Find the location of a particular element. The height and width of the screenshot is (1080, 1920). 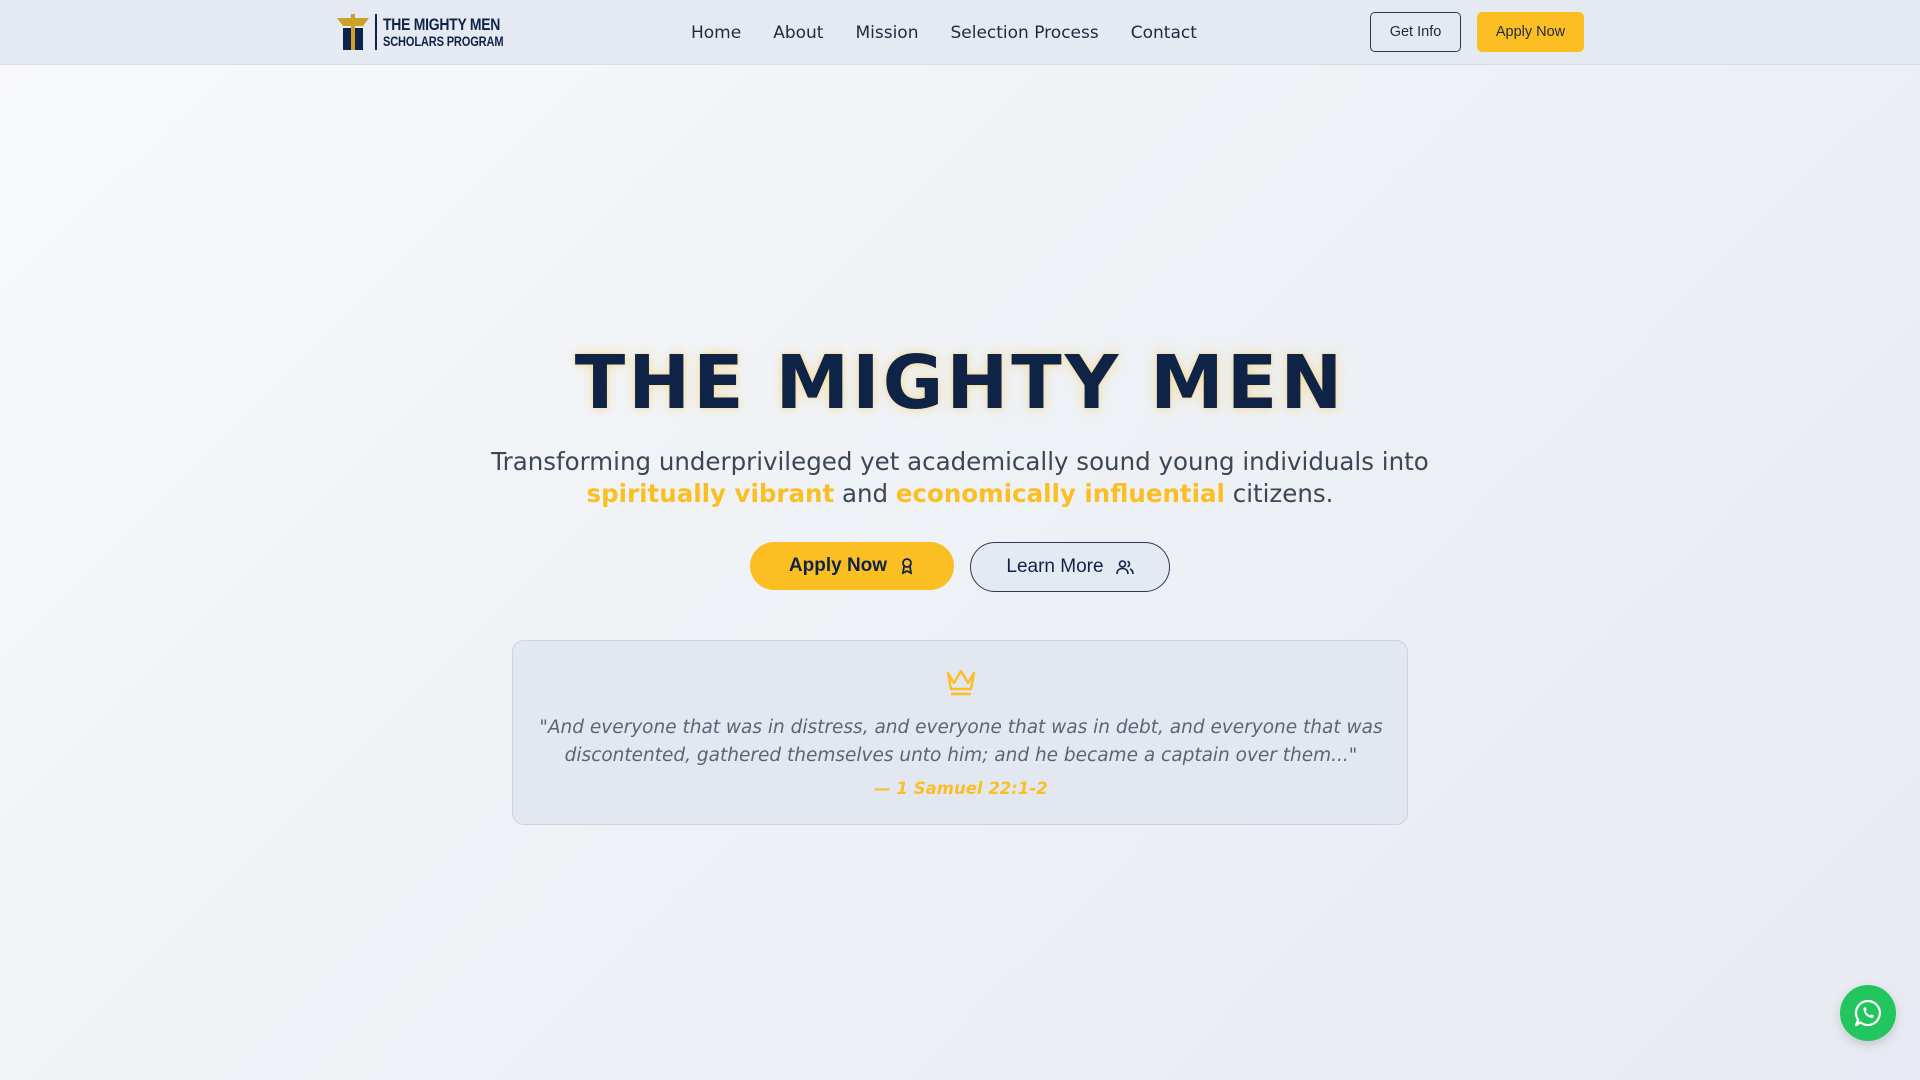

hero-learn-more-button: Learn More is located at coordinates (1070, 567).